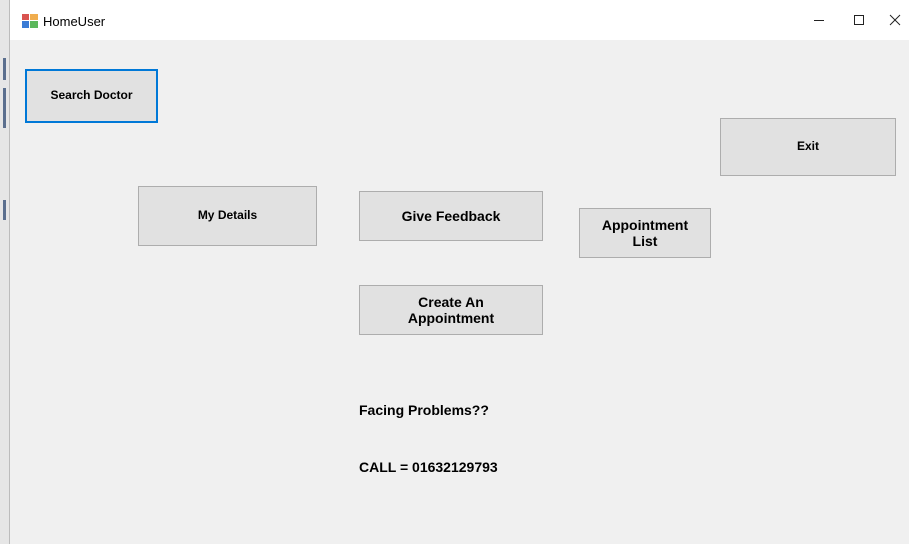 The width and height of the screenshot is (909, 544). What do you see at coordinates (451, 216) in the screenshot?
I see `give-feedback-button: Give Feedback` at bounding box center [451, 216].